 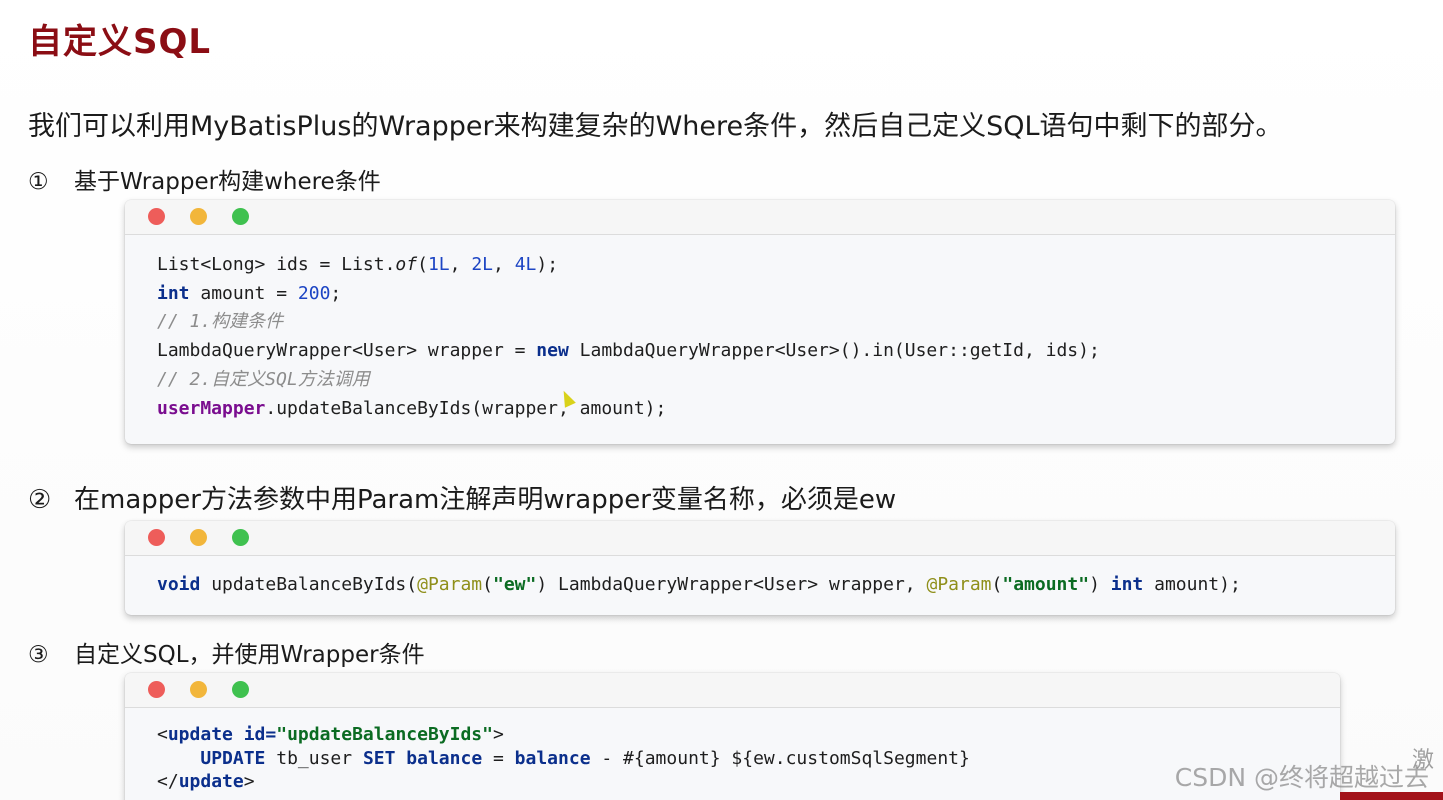 I want to click on step-3-number: ③, so click(x=38, y=655).